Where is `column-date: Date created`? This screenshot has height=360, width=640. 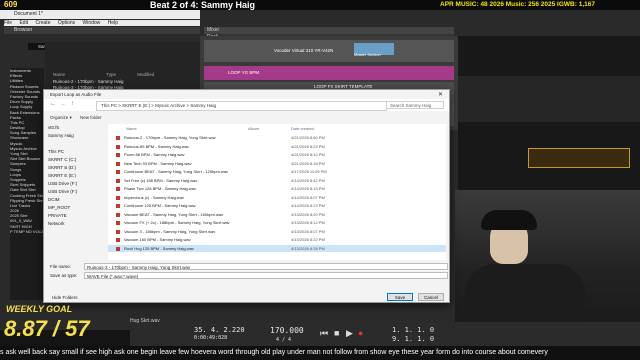
column-date: Date created is located at coordinates (302, 128).